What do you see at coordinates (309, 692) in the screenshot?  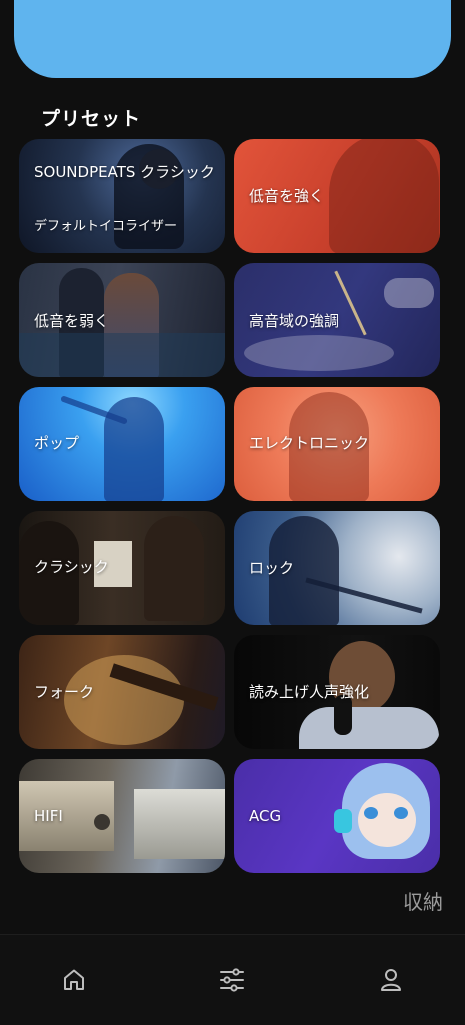 I see `preset-label: 読み上げ人声強化` at bounding box center [309, 692].